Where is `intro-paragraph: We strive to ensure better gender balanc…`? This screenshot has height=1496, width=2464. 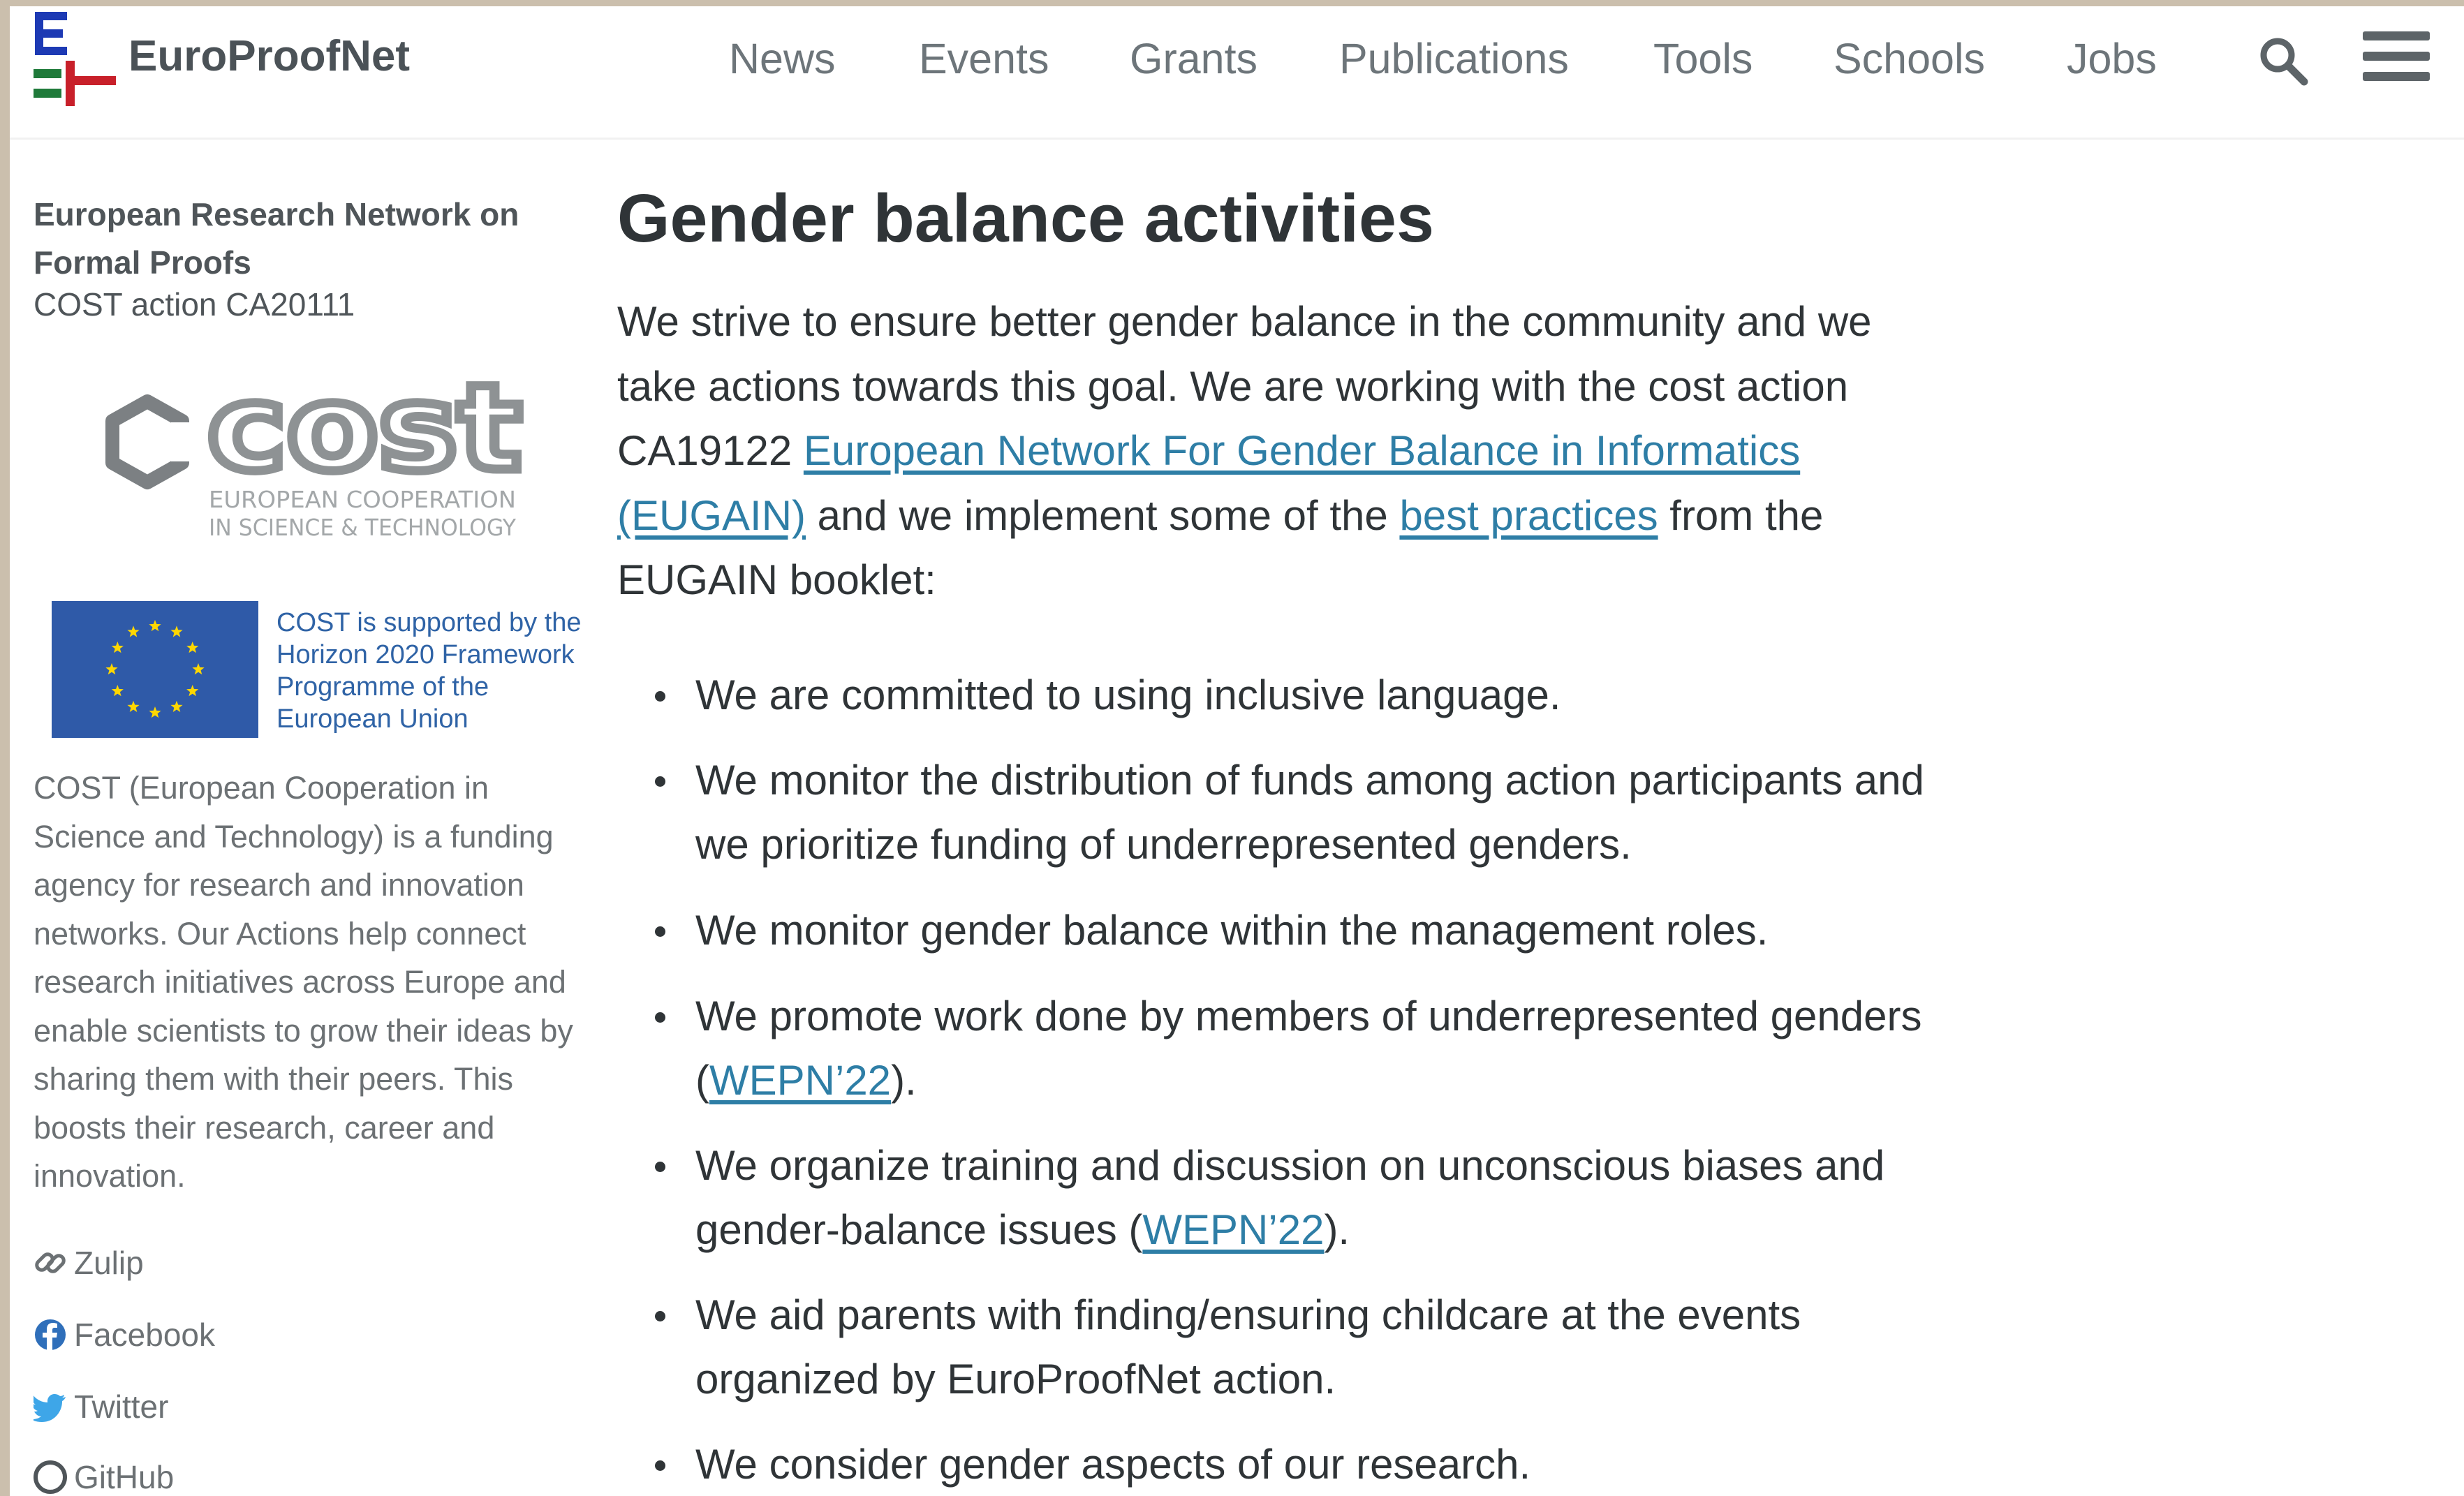 intro-paragraph: We strive to ensure better gender balanc… is located at coordinates (1249, 451).